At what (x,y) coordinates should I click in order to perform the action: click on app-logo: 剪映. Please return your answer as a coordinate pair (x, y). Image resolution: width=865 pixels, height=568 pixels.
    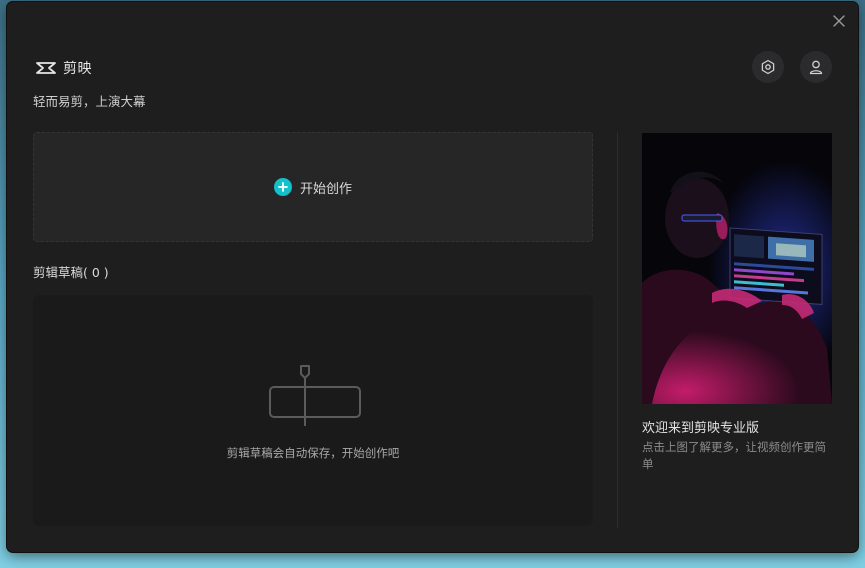
    Looking at the image, I should click on (63, 68).